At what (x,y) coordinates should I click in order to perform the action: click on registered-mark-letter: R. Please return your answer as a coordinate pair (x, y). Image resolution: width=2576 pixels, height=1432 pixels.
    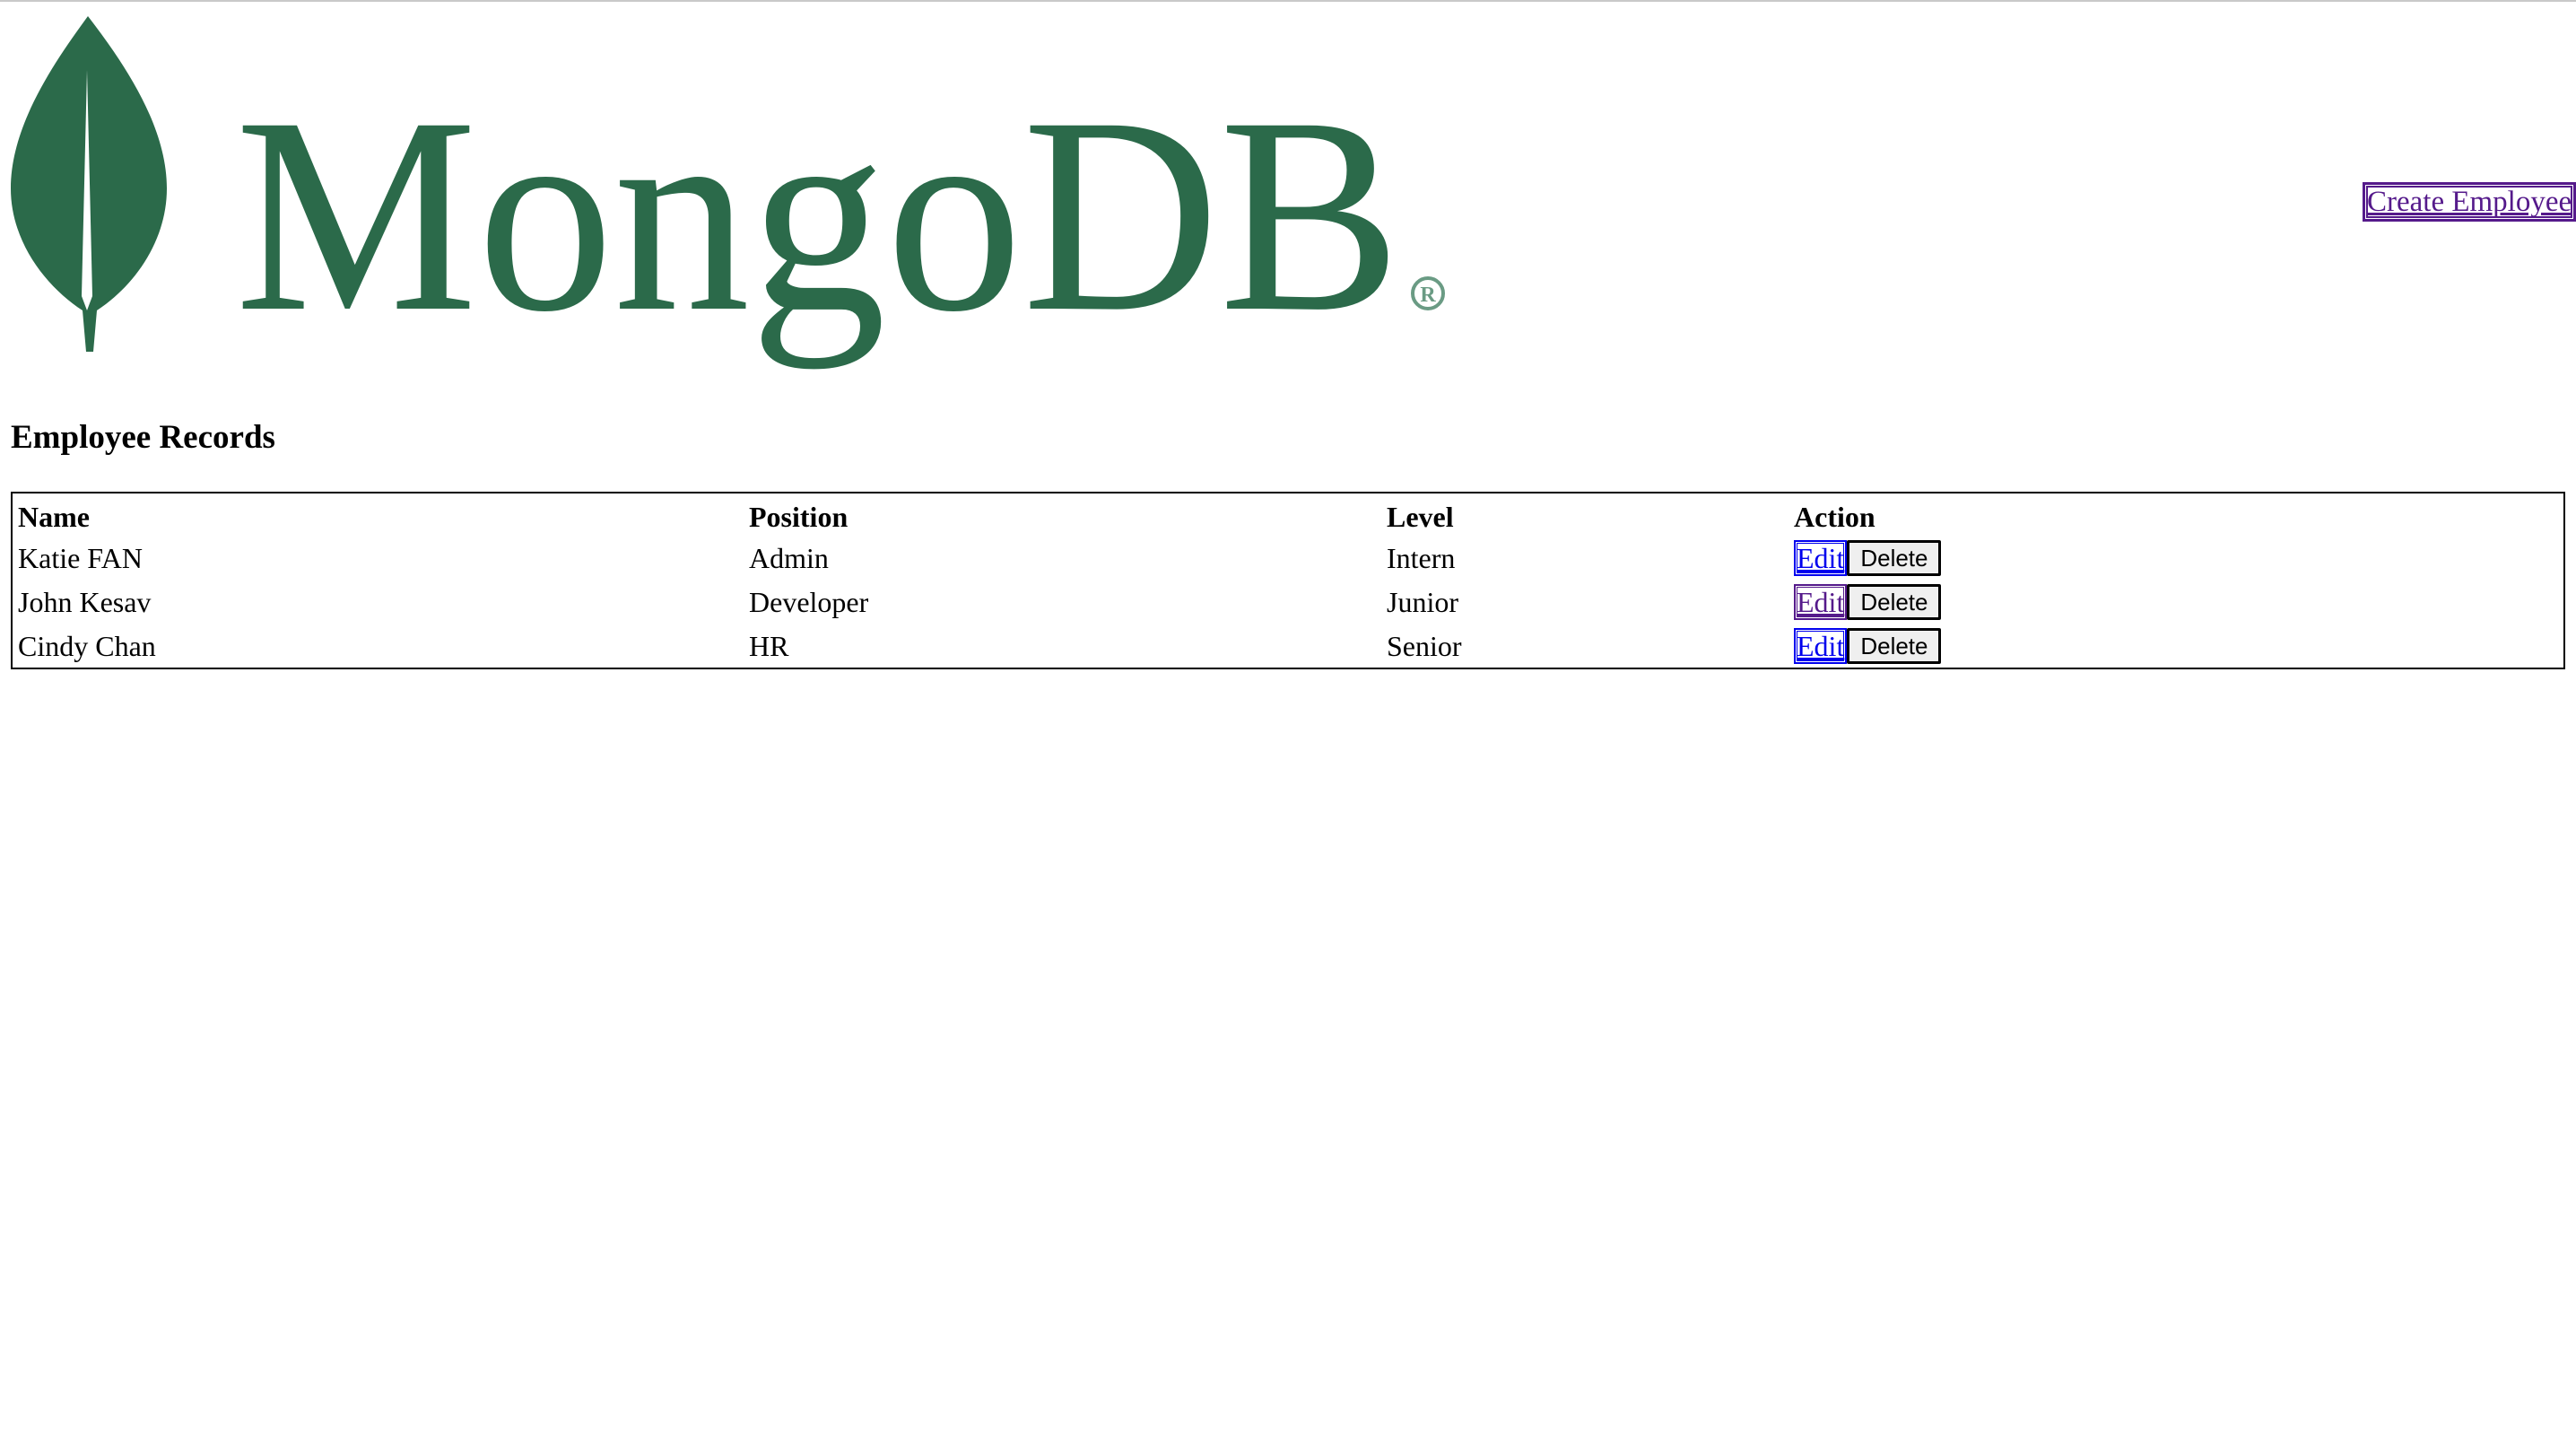
    Looking at the image, I should click on (1428, 295).